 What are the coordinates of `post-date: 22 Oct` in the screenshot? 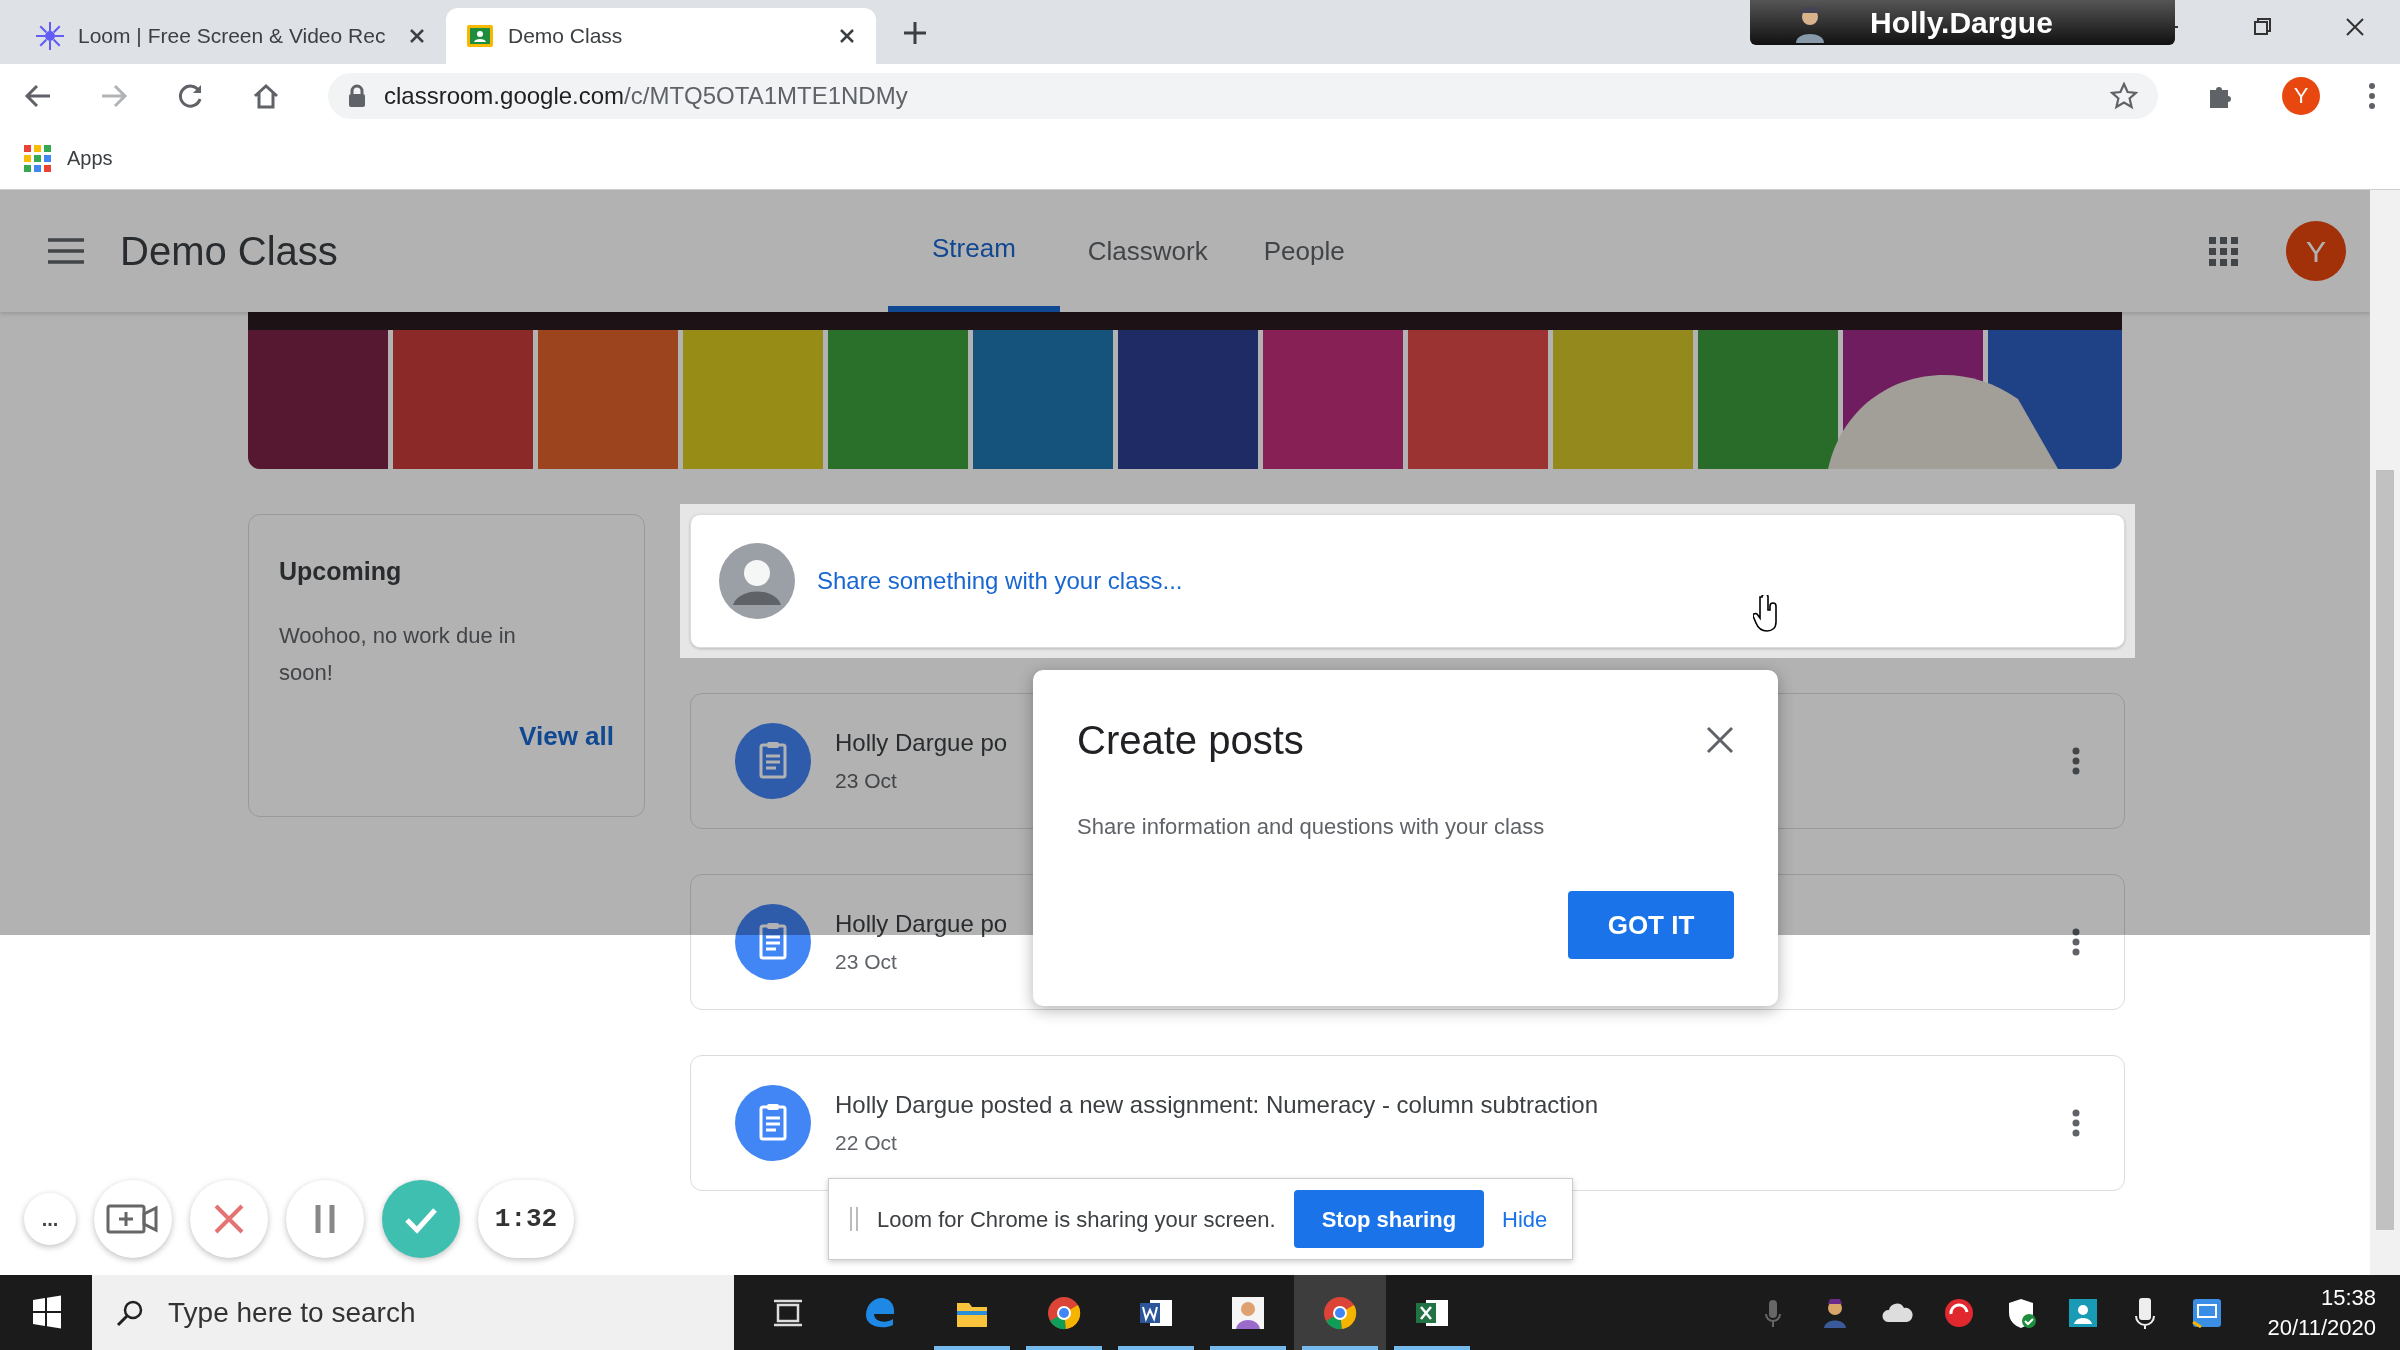 It's located at (866, 1143).